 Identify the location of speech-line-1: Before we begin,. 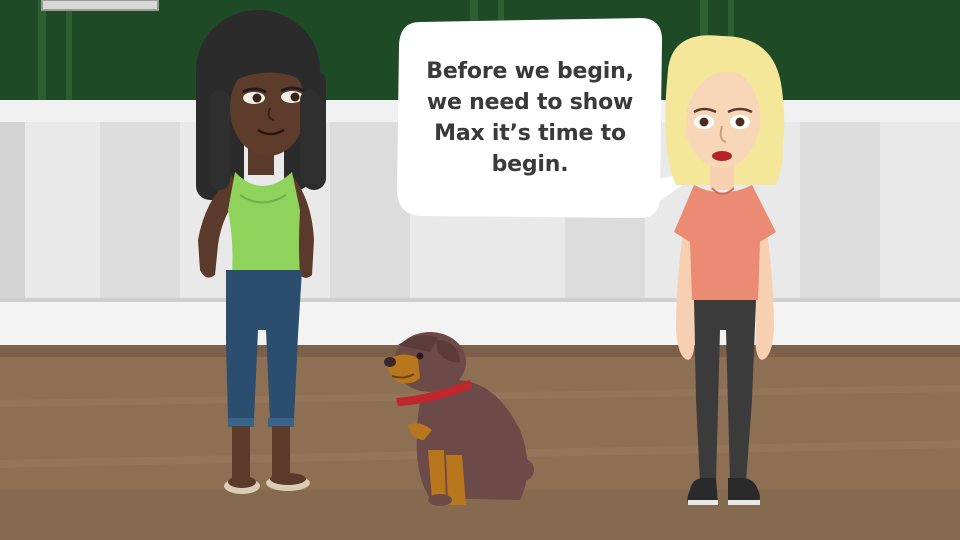
(530, 71).